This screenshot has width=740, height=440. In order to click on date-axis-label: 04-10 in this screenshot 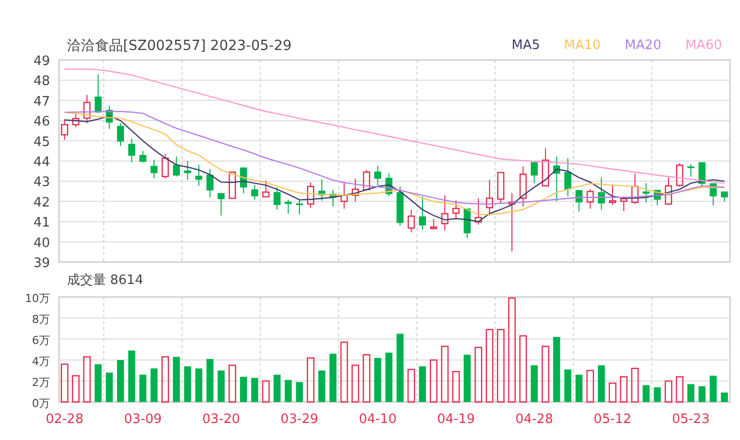, I will do `click(377, 419)`.